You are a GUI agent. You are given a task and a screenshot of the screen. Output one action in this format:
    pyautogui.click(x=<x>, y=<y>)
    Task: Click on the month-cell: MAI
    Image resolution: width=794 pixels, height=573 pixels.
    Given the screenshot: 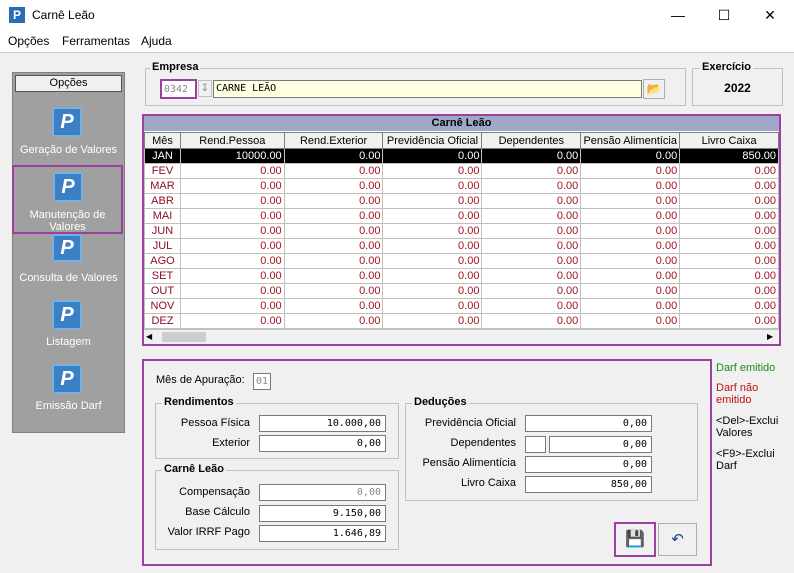 What is the action you would take?
    pyautogui.click(x=162, y=216)
    